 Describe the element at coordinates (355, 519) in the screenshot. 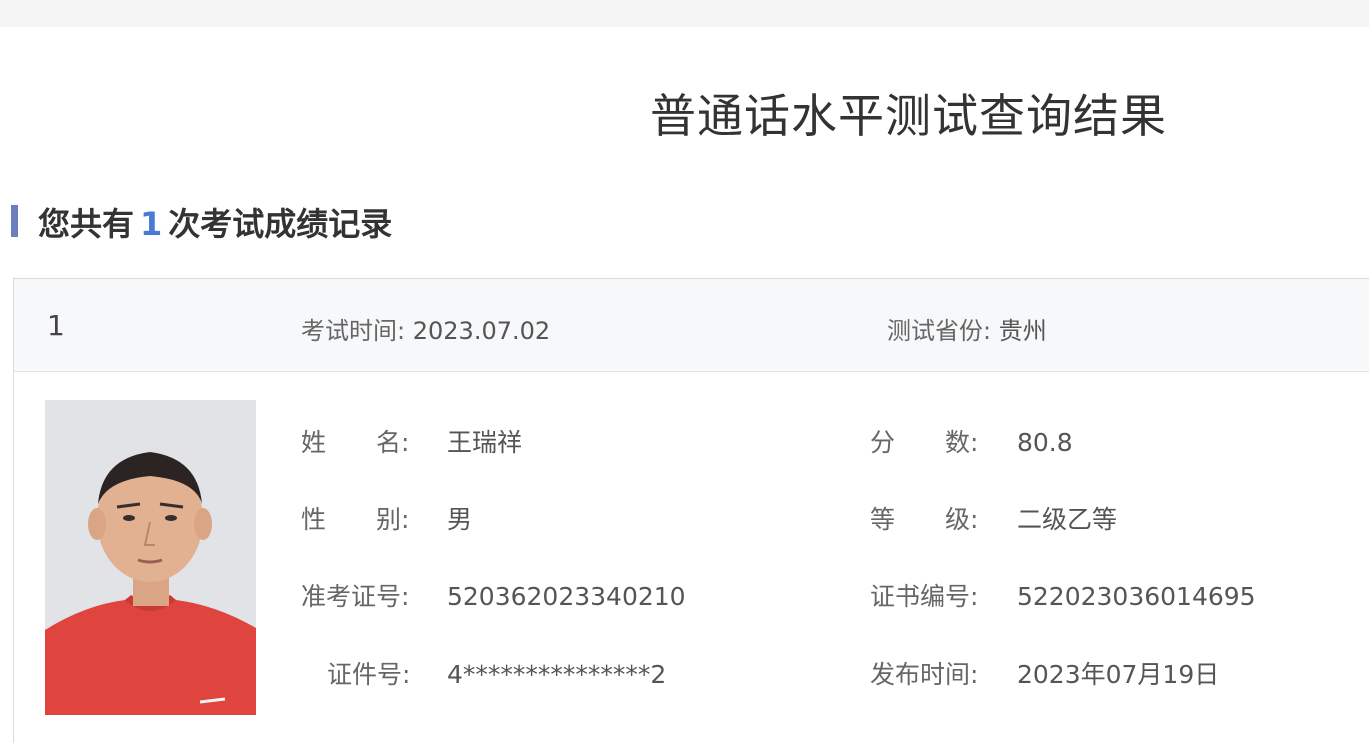

I see `field-gender-label: 性 别:` at that location.